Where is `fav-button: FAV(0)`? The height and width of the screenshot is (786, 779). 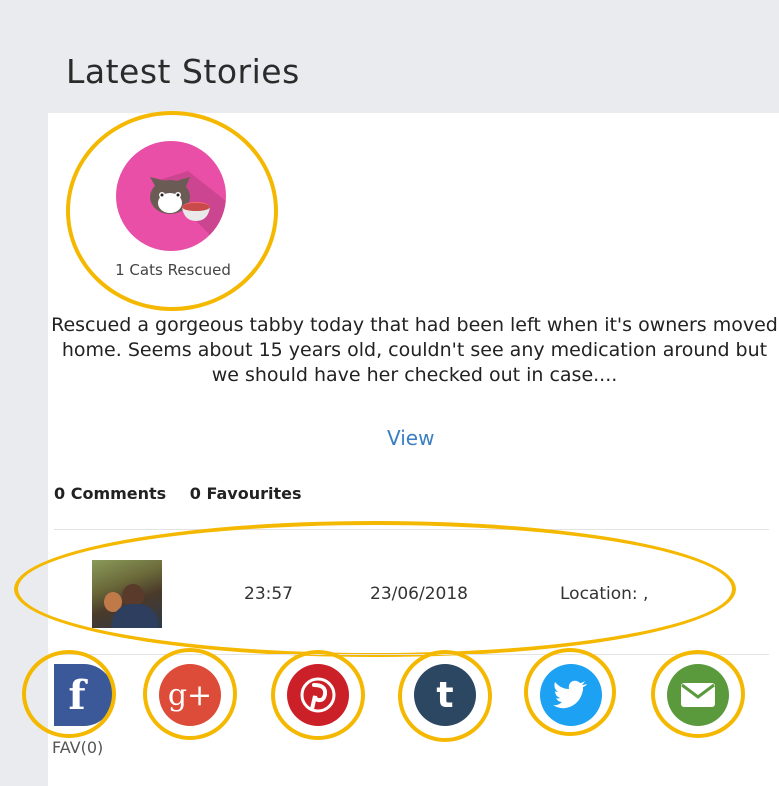 fav-button: FAV(0) is located at coordinates (77, 747).